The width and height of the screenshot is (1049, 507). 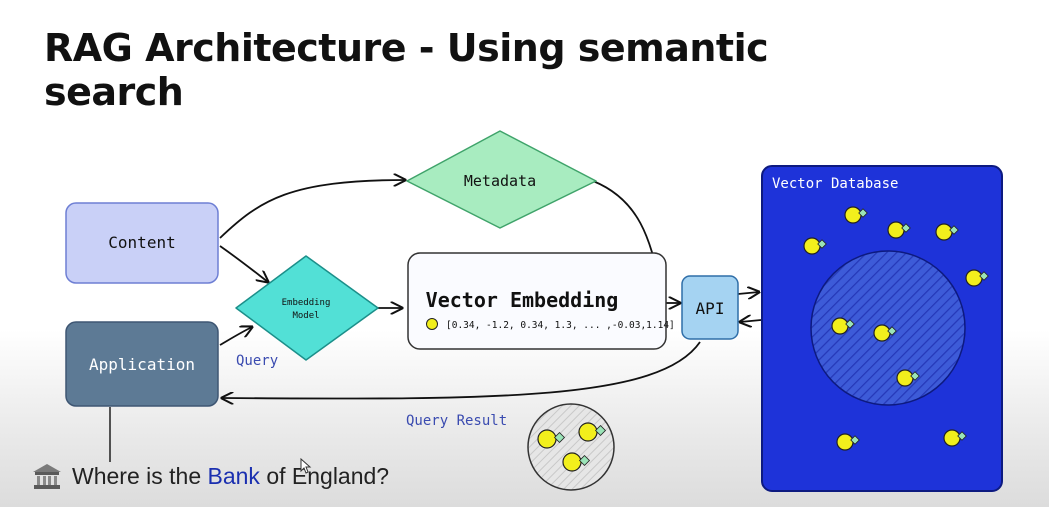 I want to click on metadata-diamond: Metadata, so click(x=501, y=179).